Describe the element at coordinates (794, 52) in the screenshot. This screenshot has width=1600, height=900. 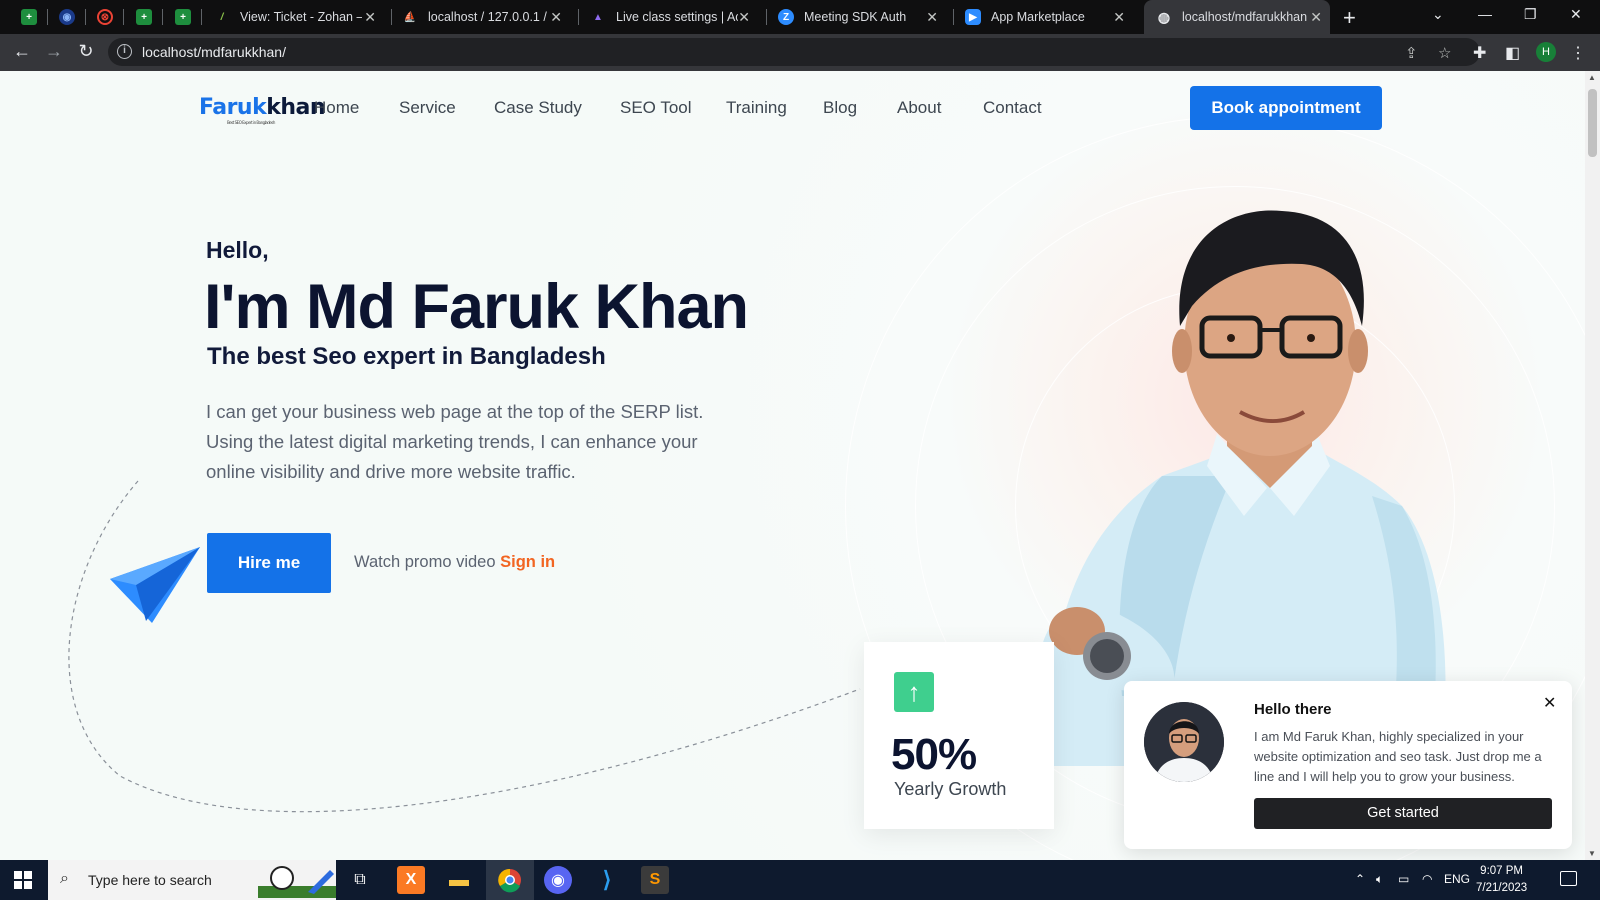
I see `omnibox: i localhost/mdfarukkhan/ ⇪ ☆` at that location.